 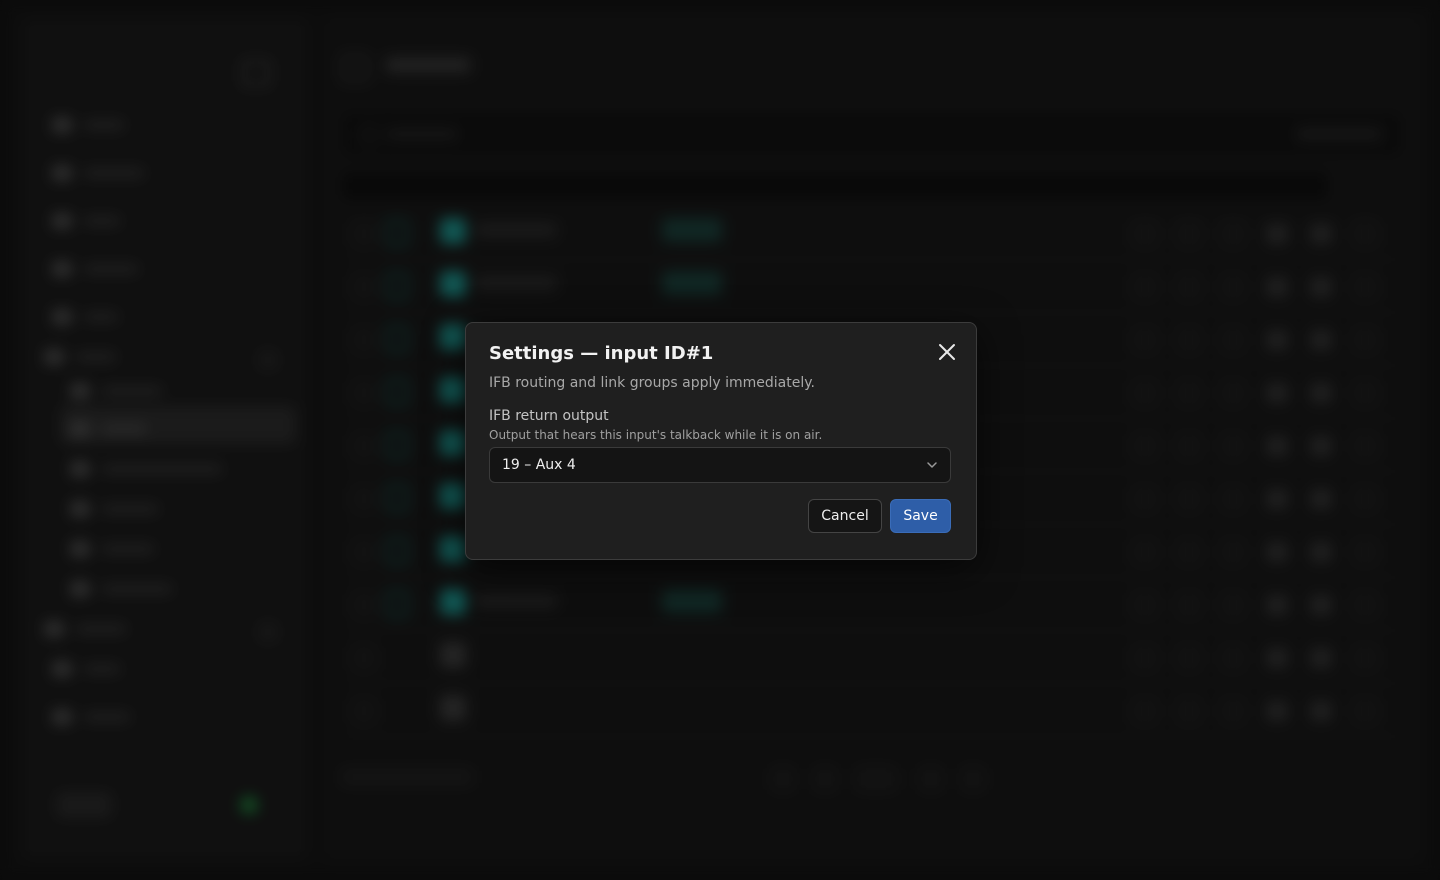 I want to click on dialog-title: Settings — input ID#1, so click(x=601, y=353).